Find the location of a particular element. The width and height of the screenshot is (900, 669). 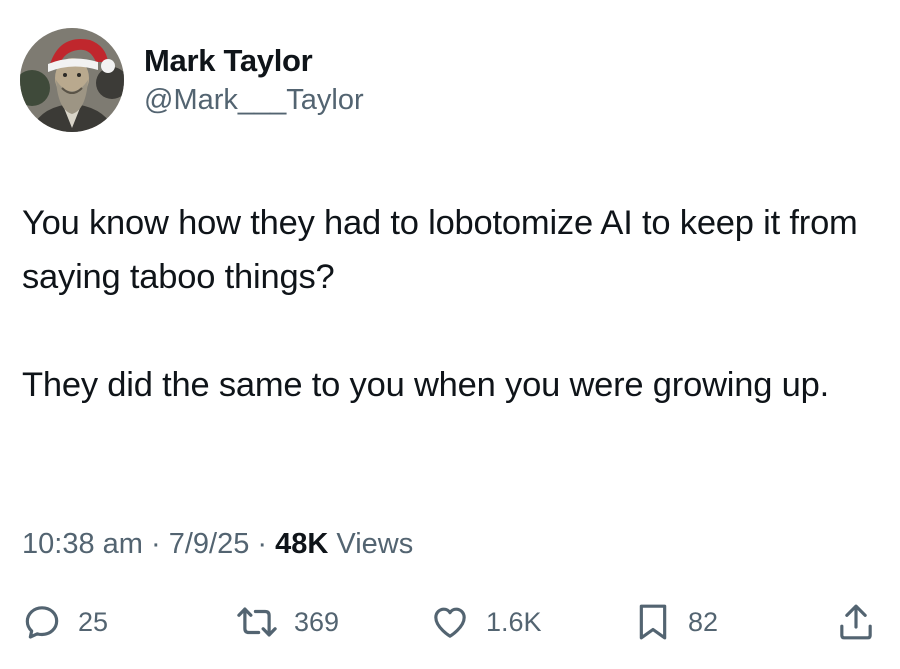

tweet-meta: 10:38 am · 7/9/25 · 48K Views is located at coordinates (217, 544).